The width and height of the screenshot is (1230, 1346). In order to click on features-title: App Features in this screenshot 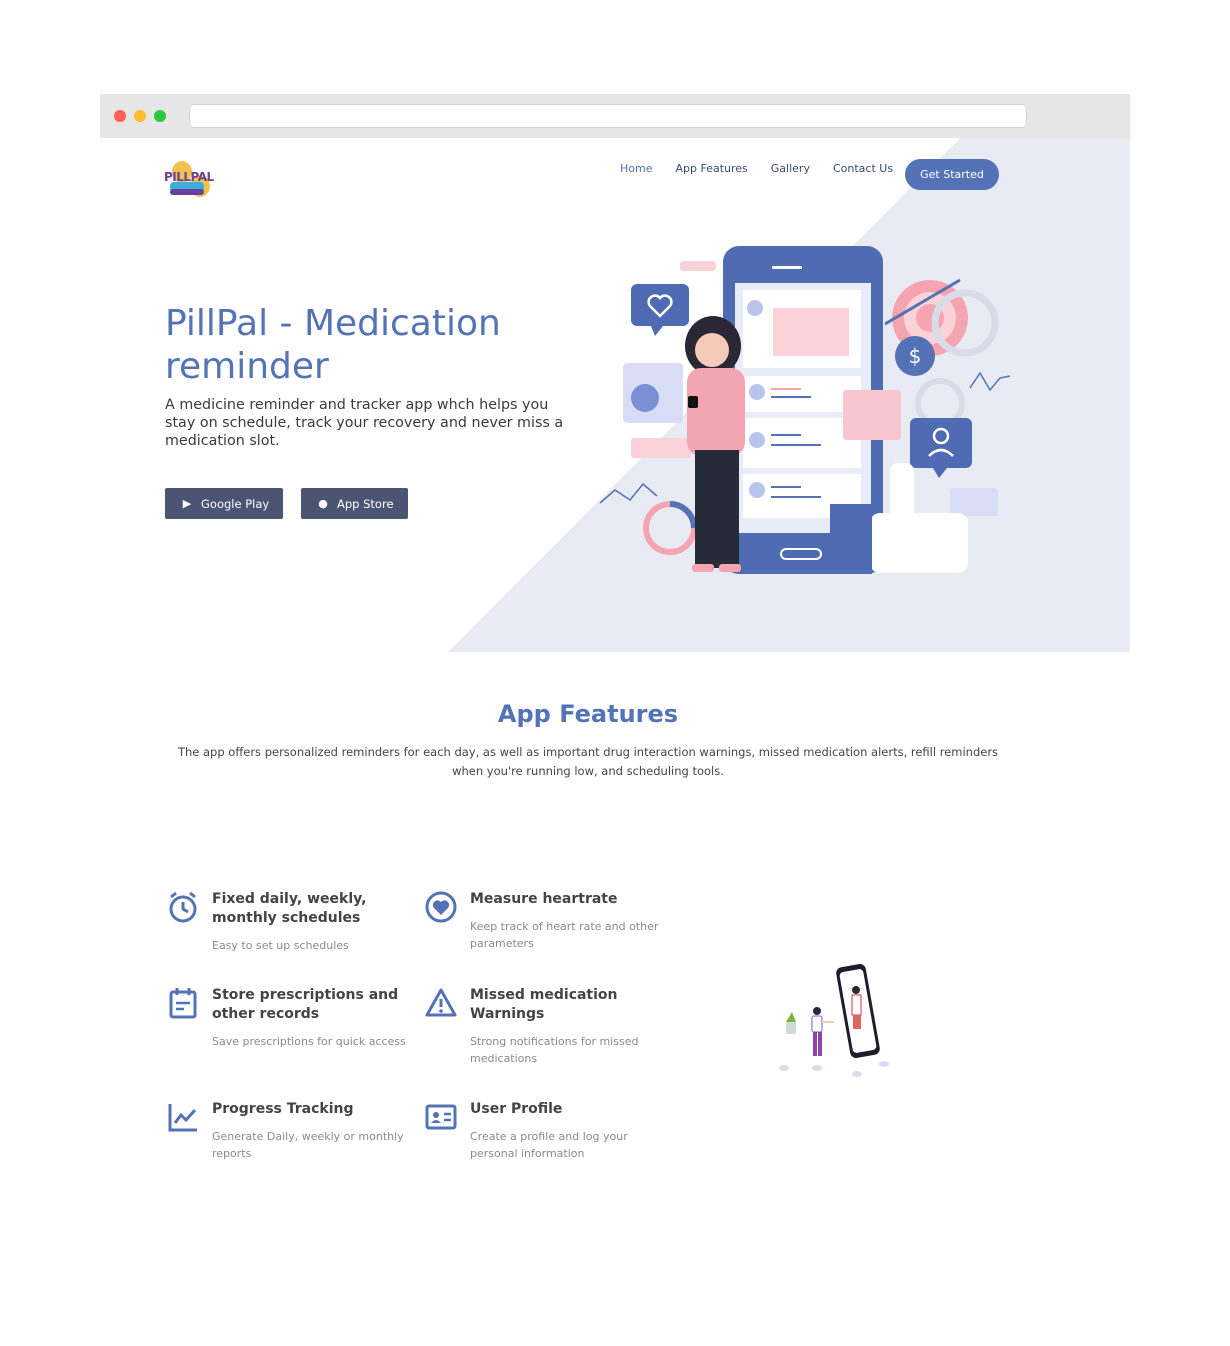, I will do `click(588, 714)`.